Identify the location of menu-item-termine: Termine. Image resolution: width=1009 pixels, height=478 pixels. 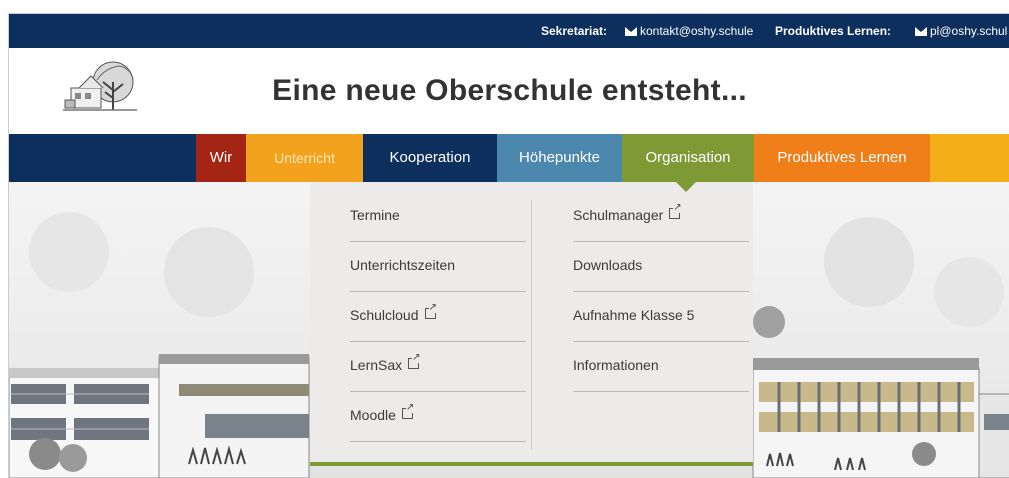
(438, 217).